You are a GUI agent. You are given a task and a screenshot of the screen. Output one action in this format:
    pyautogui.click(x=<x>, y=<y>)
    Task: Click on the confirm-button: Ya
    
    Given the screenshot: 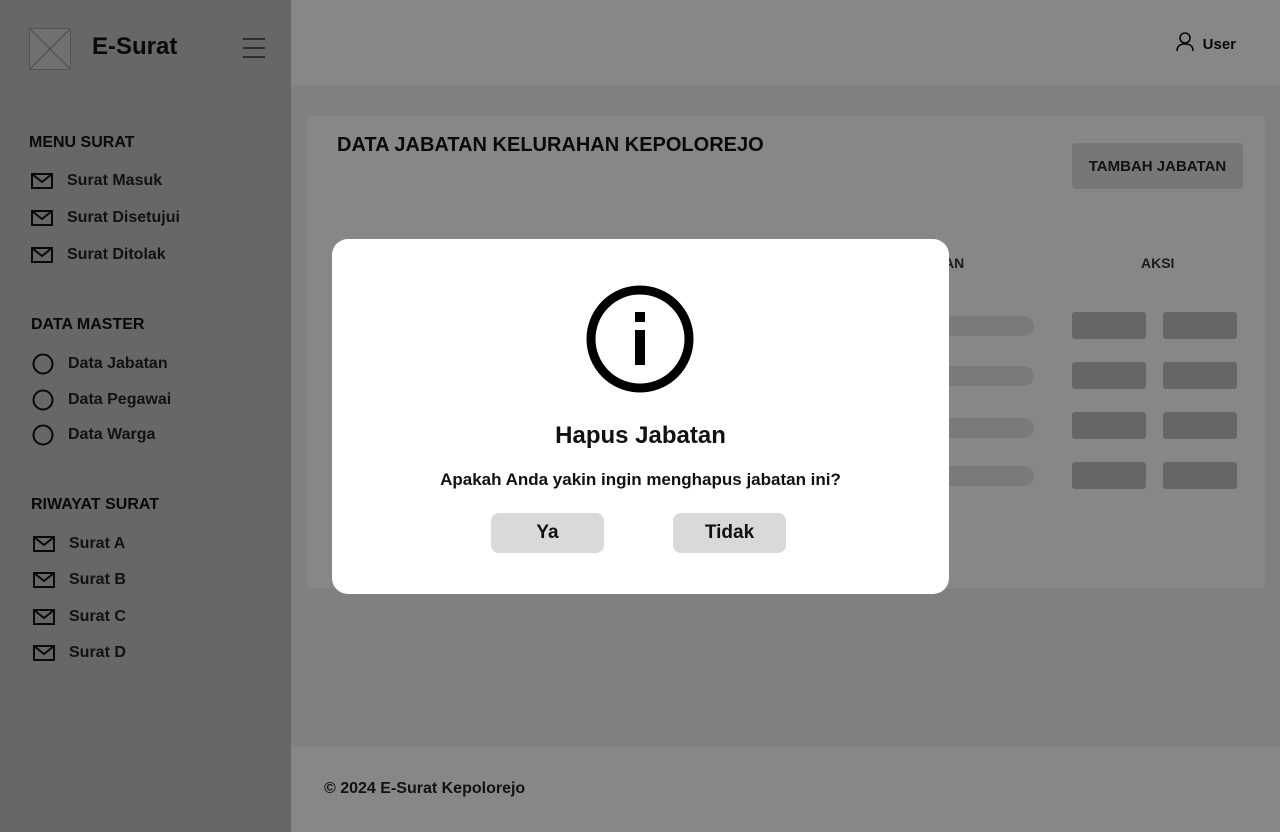 What is the action you would take?
    pyautogui.click(x=547, y=533)
    